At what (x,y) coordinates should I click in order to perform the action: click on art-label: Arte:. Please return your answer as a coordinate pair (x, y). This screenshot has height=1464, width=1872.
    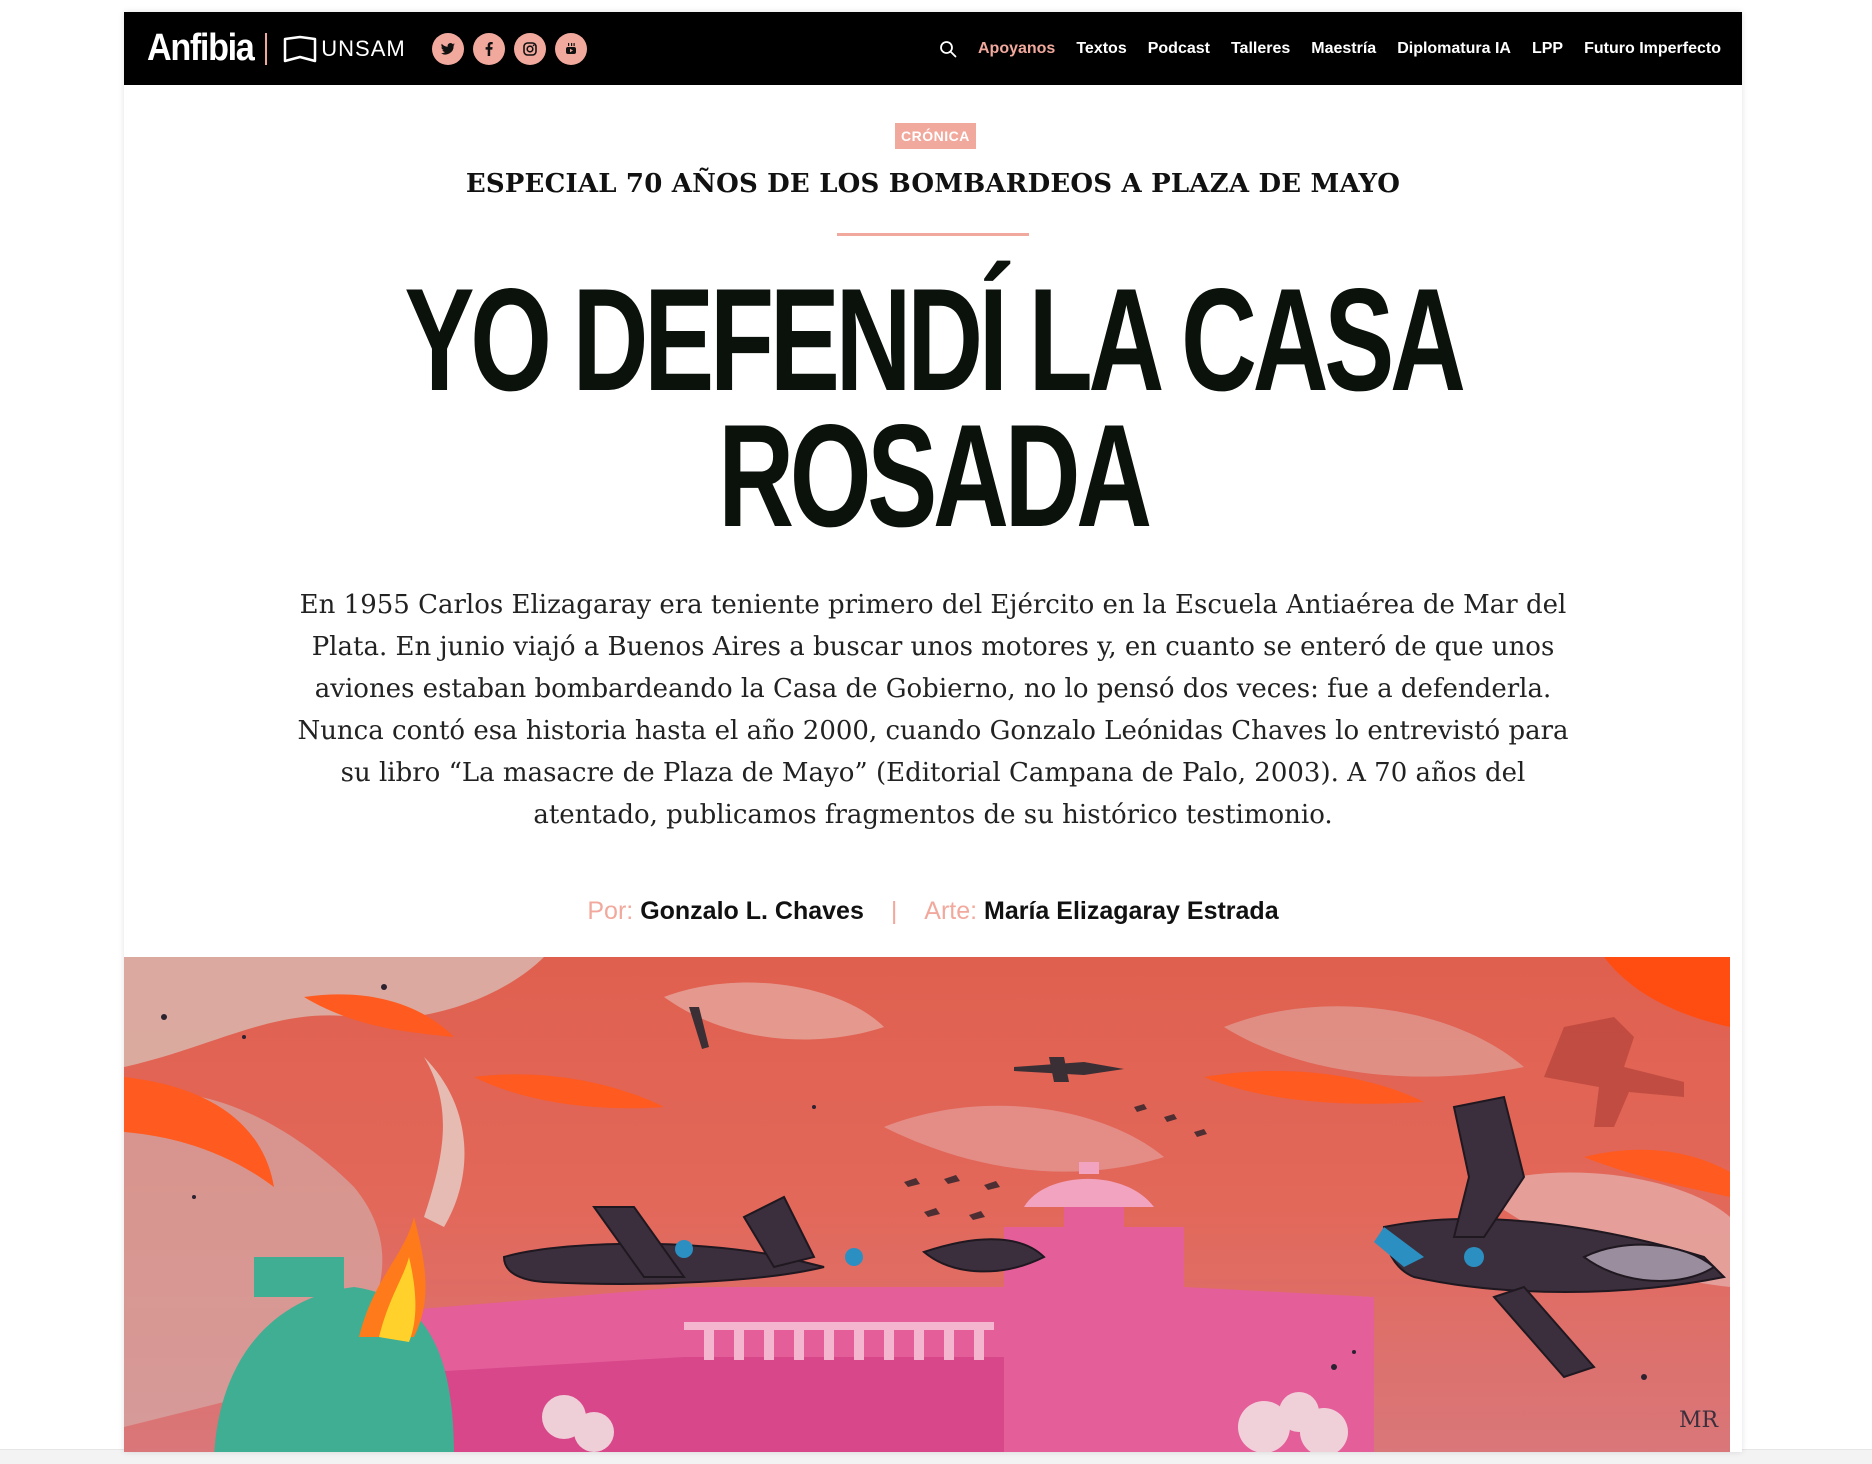
    Looking at the image, I should click on (951, 911).